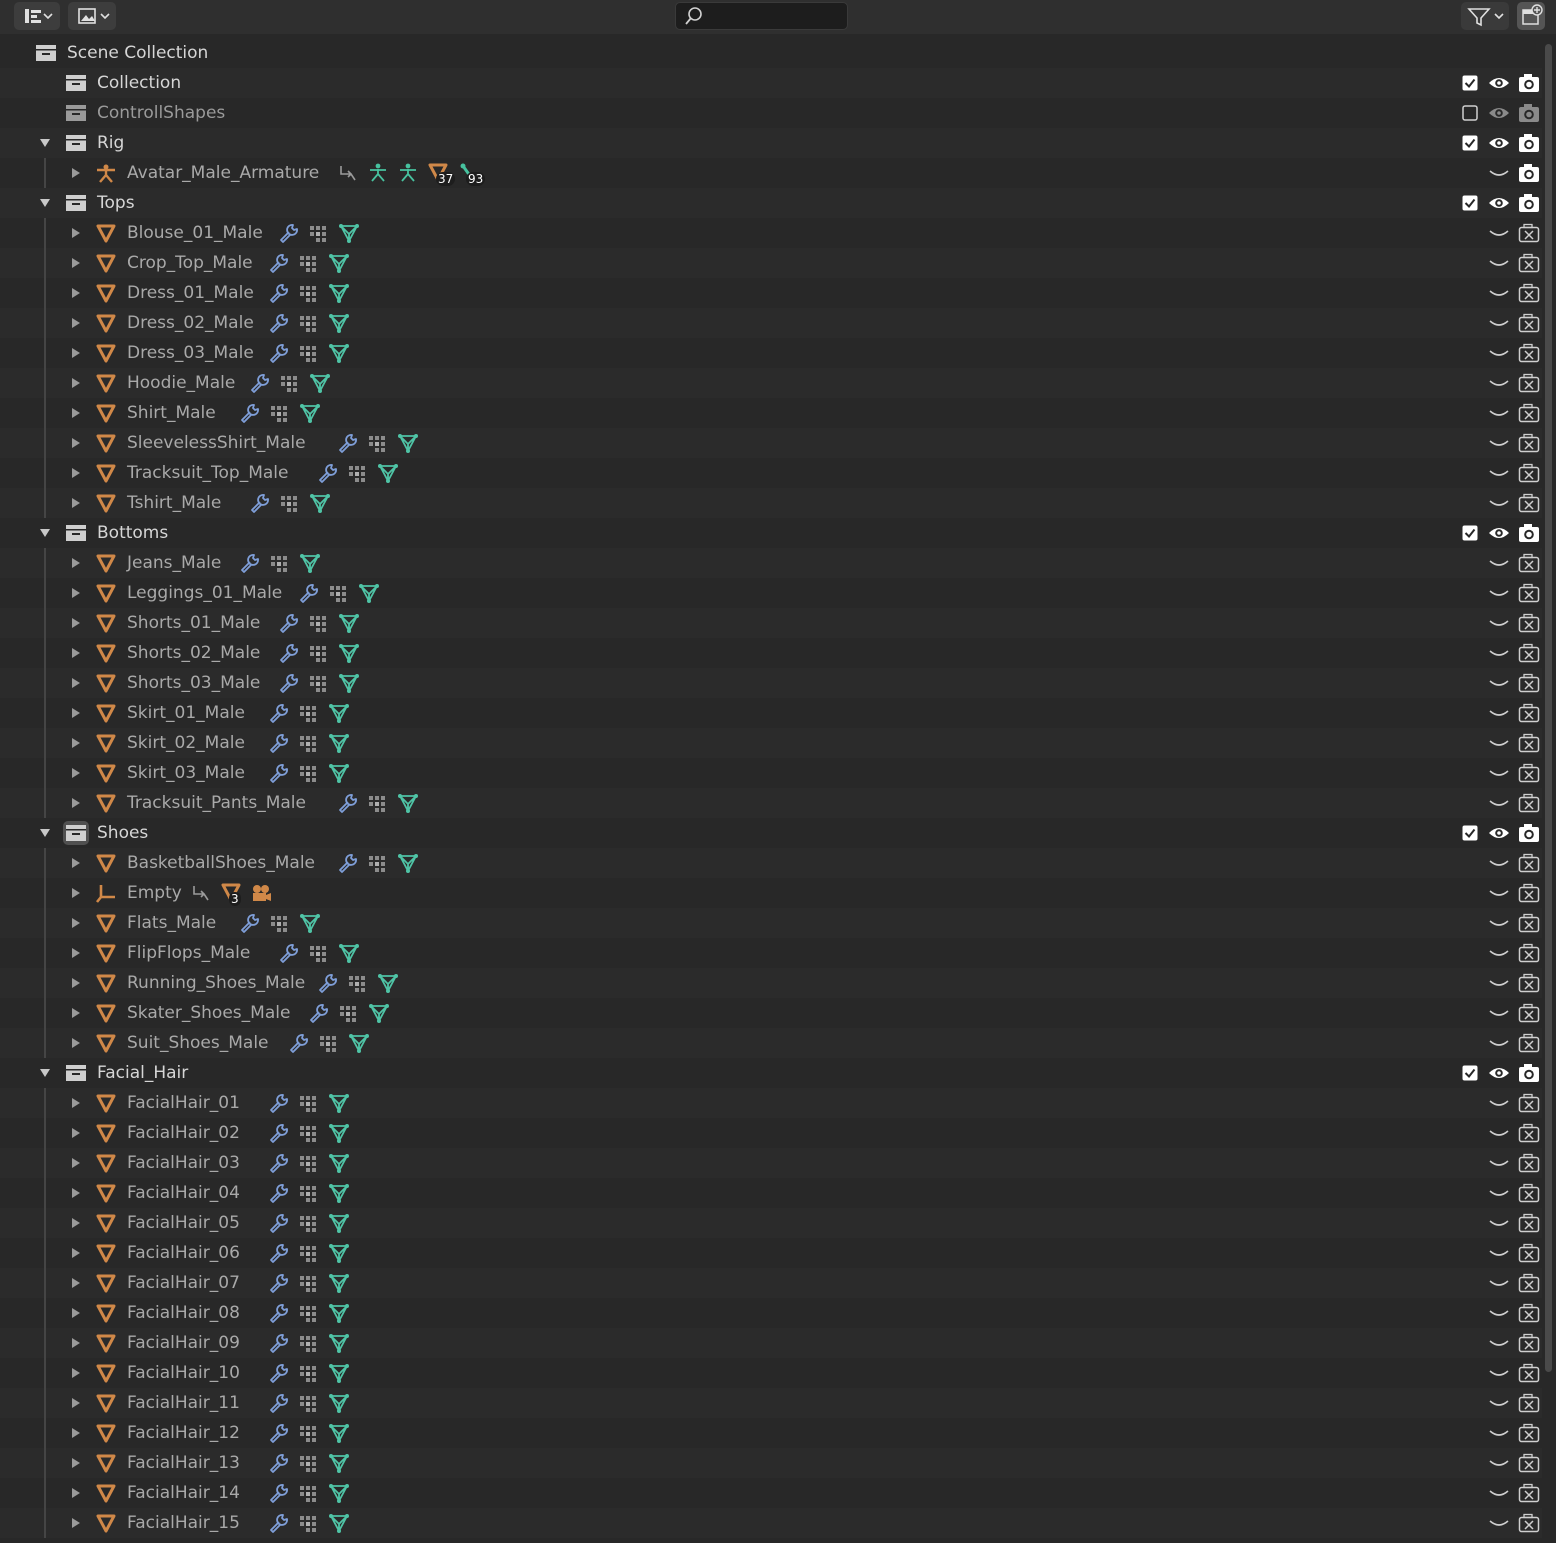  What do you see at coordinates (408, 173) in the screenshot?
I see `armature-data-button` at bounding box center [408, 173].